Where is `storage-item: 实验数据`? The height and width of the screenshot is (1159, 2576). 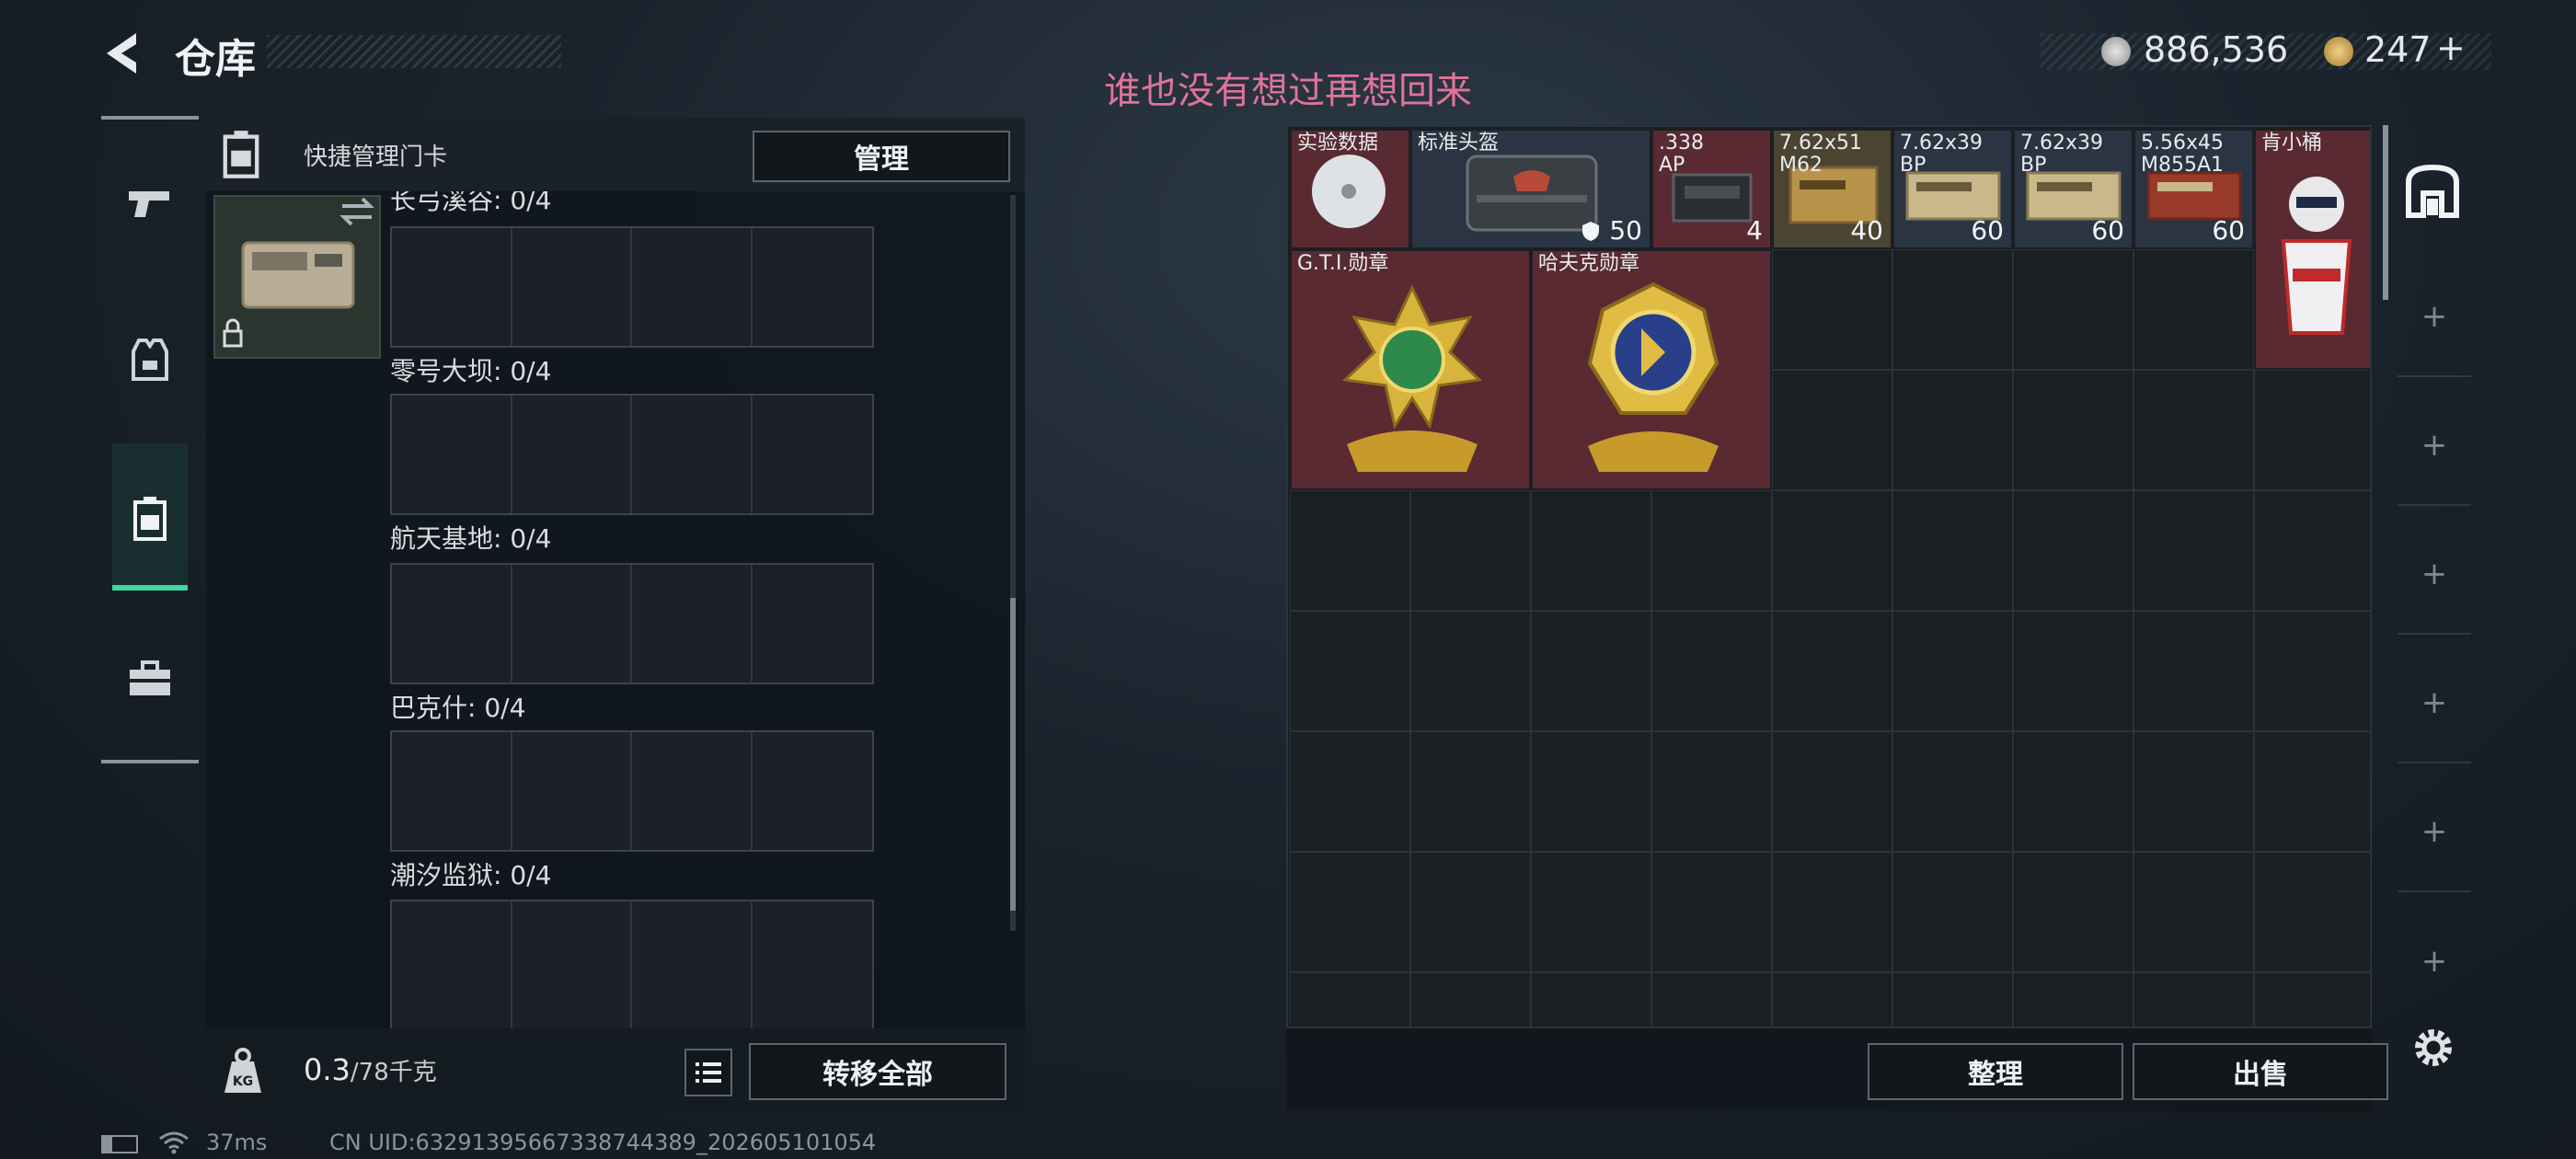 storage-item: 实验数据 is located at coordinates (1350, 189).